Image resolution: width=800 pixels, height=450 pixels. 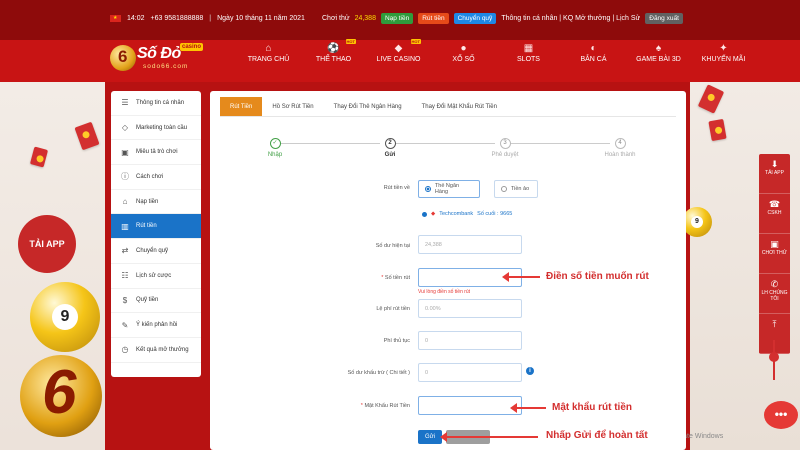 I want to click on balance-field-label: Số dư hiện tại, so click(x=392, y=246).